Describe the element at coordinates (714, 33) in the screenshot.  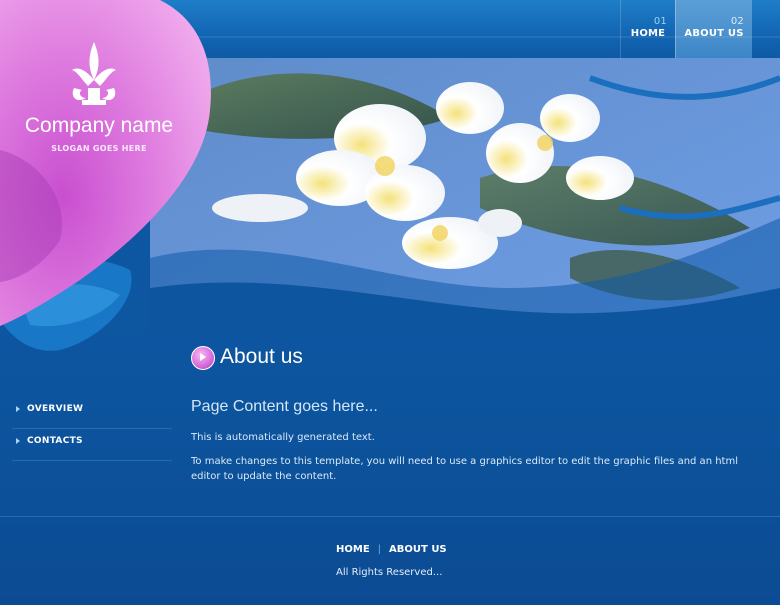
I see `nav-about-label: ABOUT US` at that location.